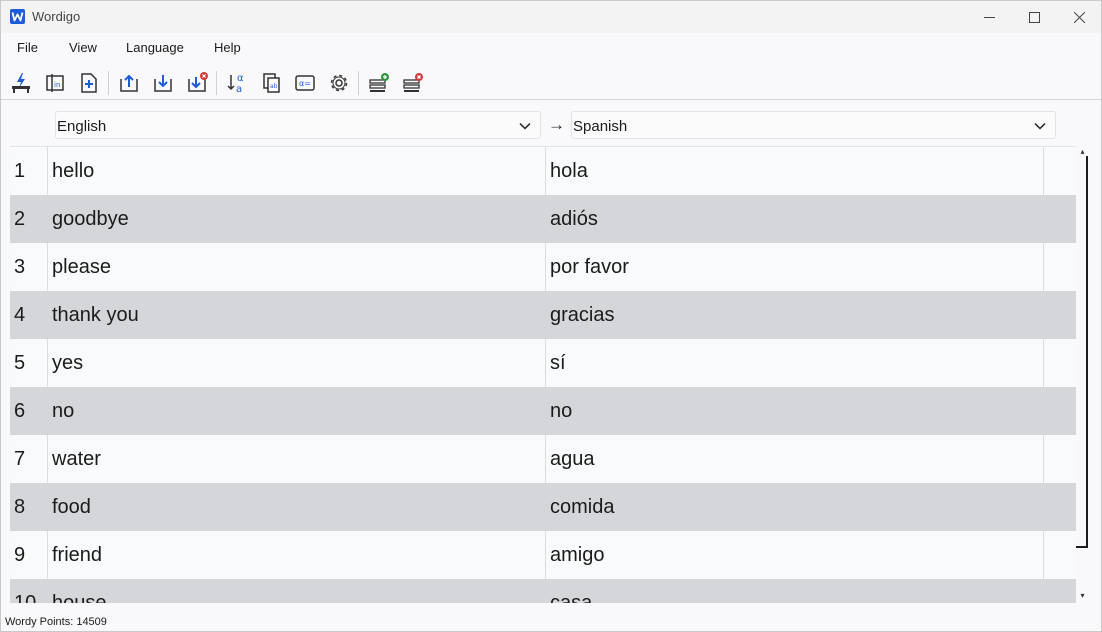 This screenshot has width=1102, height=632. What do you see at coordinates (551, 17) in the screenshot?
I see `title-bar: Wordigo` at bounding box center [551, 17].